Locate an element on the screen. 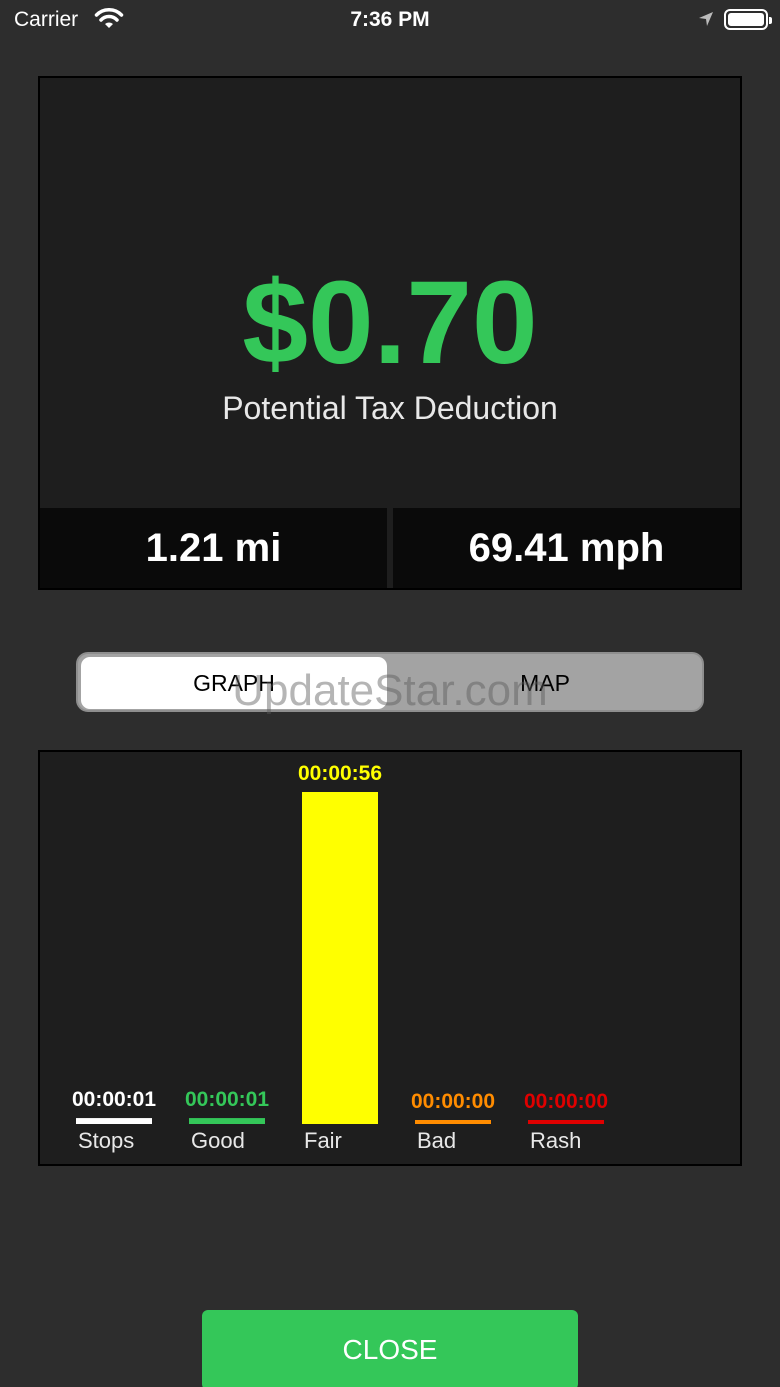  view-segmented-control: GRAPH MAP is located at coordinates (390, 682).